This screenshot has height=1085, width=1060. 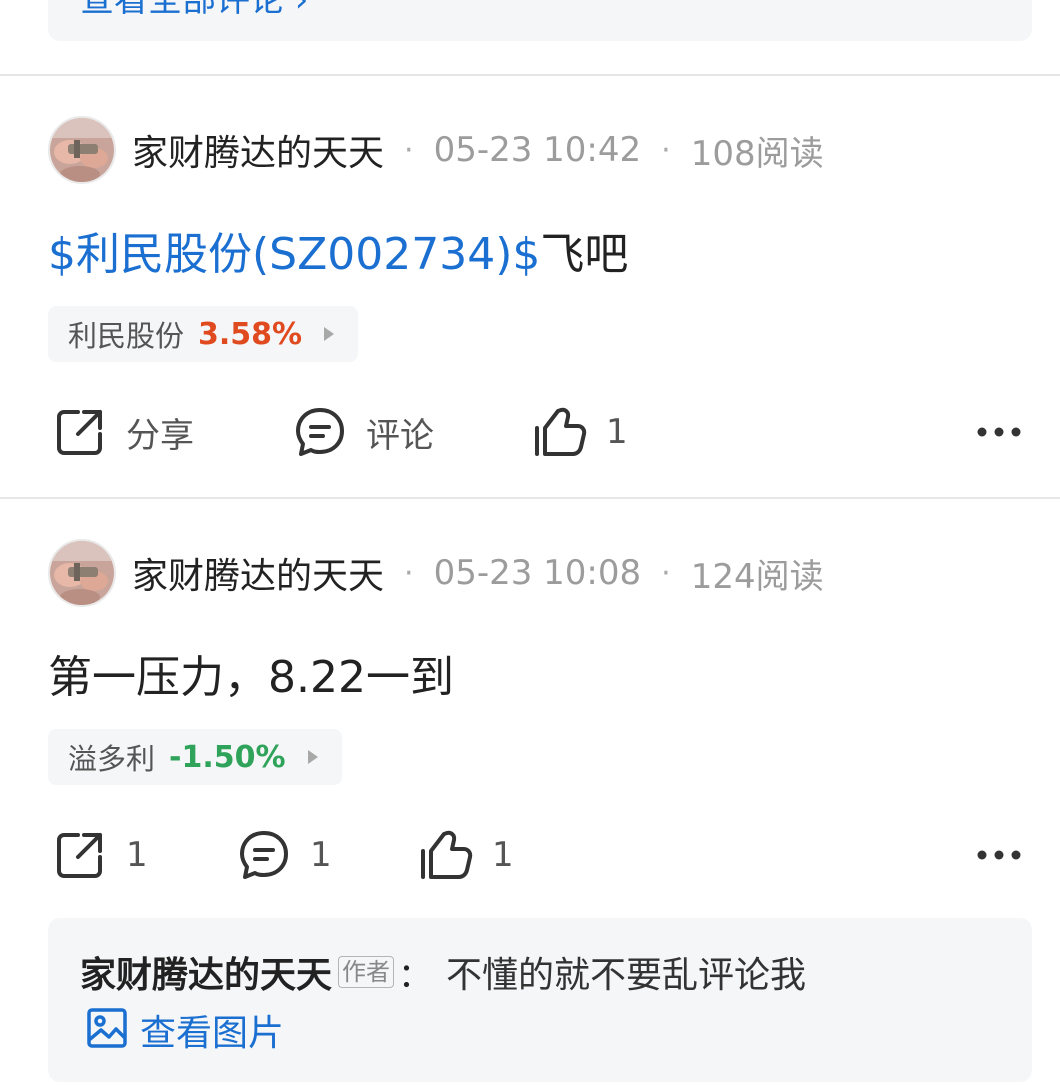 What do you see at coordinates (137, 855) in the screenshot?
I see `share-count: 1` at bounding box center [137, 855].